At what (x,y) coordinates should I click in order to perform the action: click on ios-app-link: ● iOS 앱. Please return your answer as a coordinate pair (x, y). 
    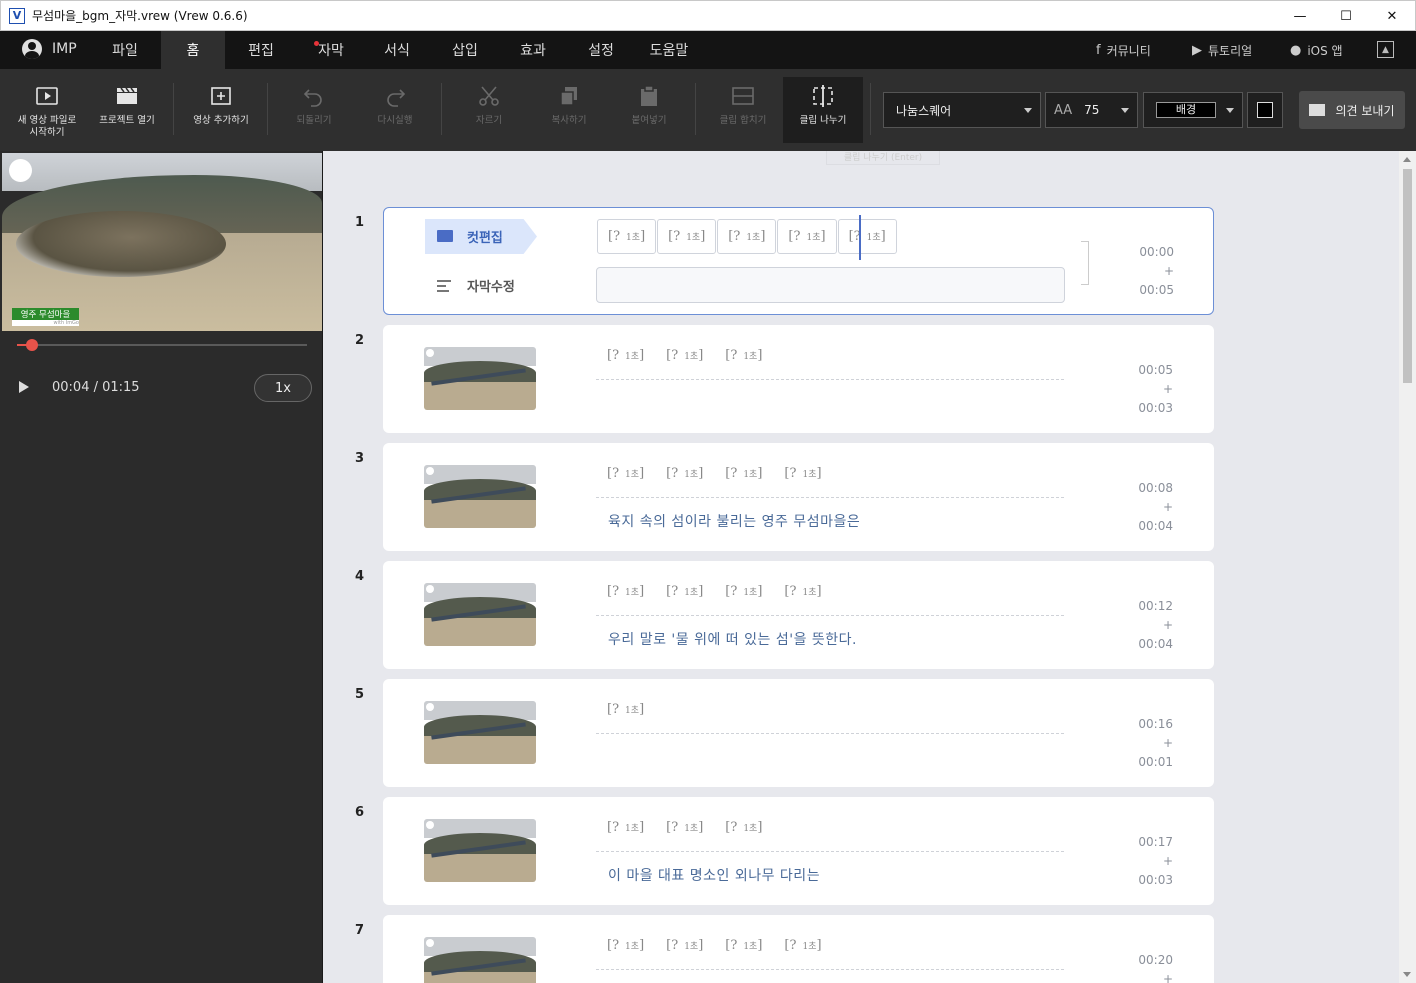
    Looking at the image, I should click on (1316, 50).